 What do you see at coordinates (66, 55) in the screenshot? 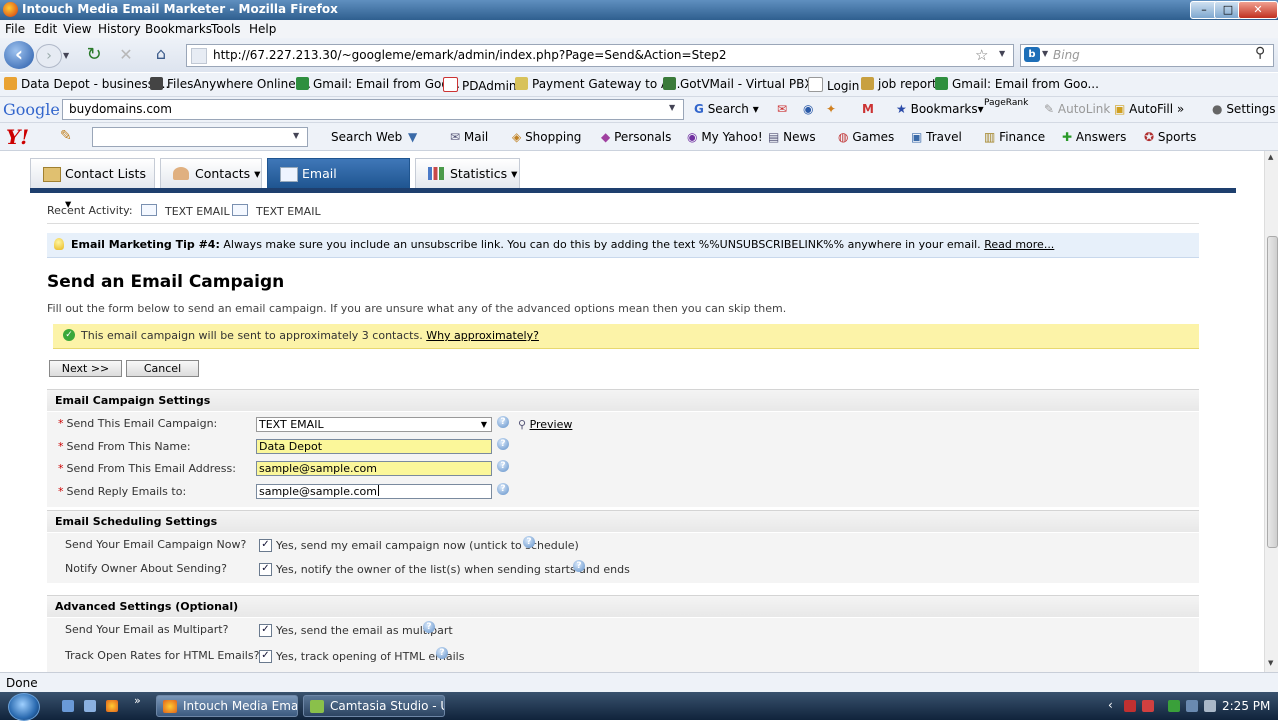
I see `history-dropdown-icon: ▼` at bounding box center [66, 55].